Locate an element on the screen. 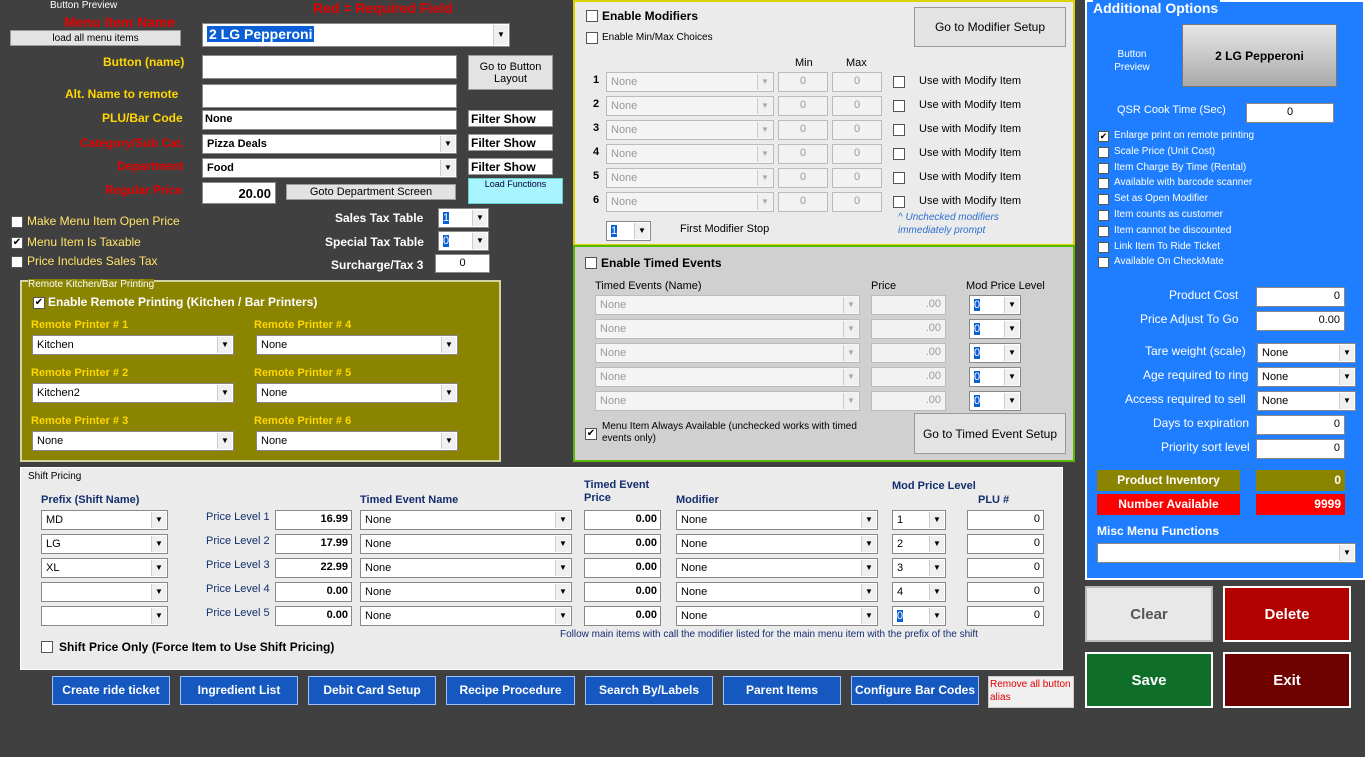 The image size is (1365, 757). priority-sort-input: 0 is located at coordinates (1300, 449).